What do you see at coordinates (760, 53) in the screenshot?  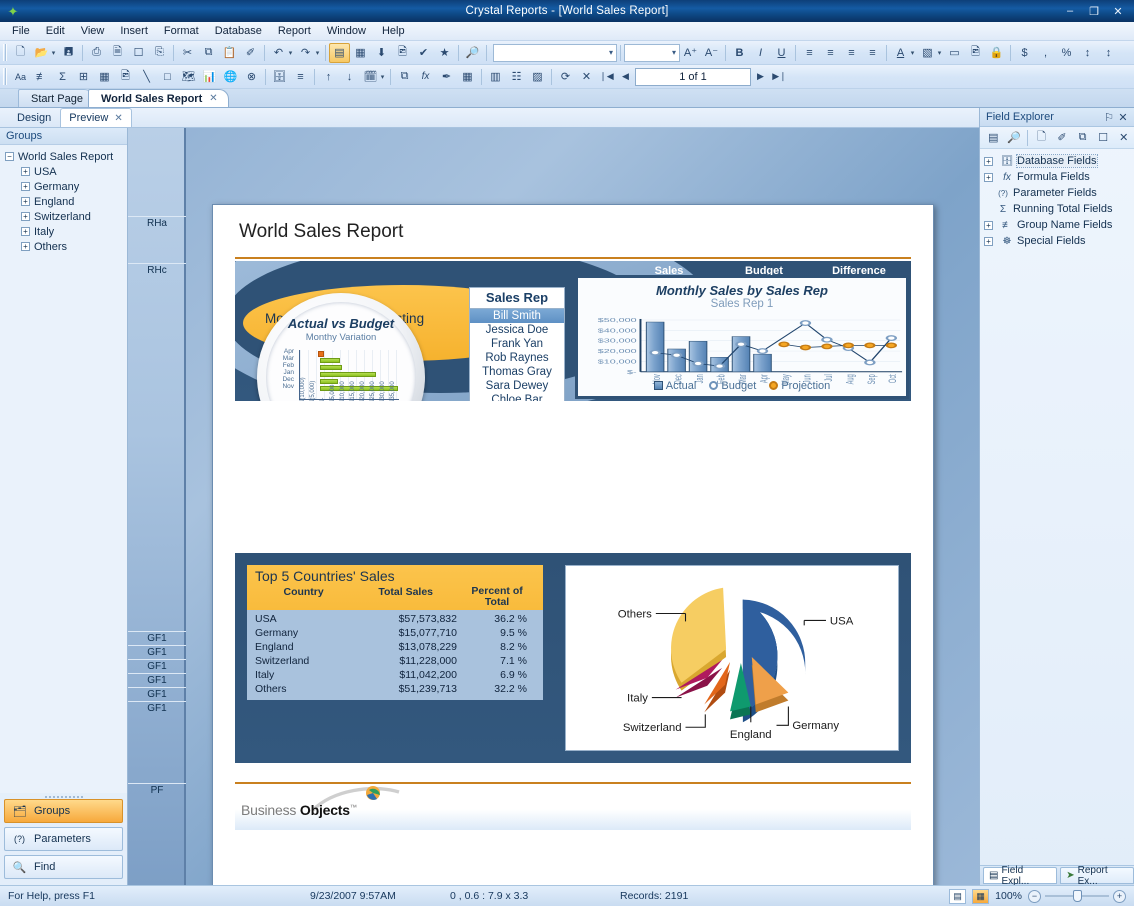 I see `italic-button: I` at bounding box center [760, 53].